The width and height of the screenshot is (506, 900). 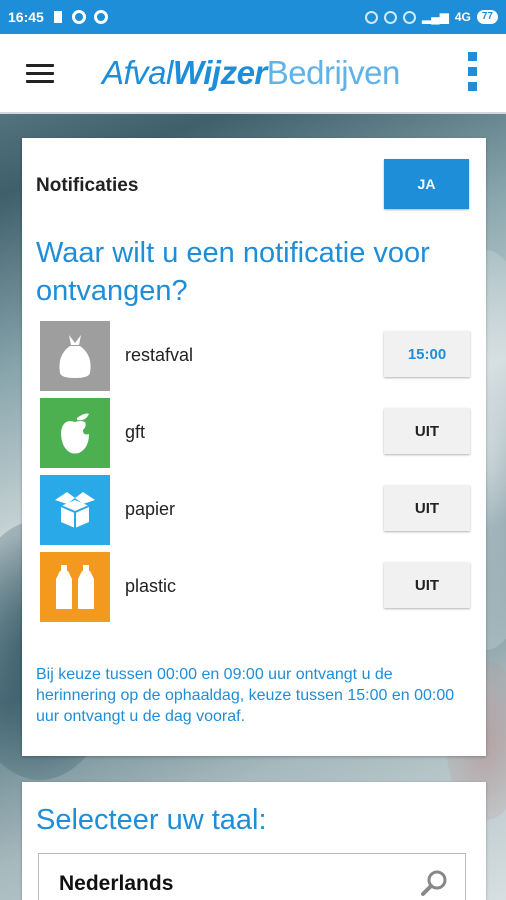 I want to click on notifications-toggle-button: JA, so click(x=426, y=184).